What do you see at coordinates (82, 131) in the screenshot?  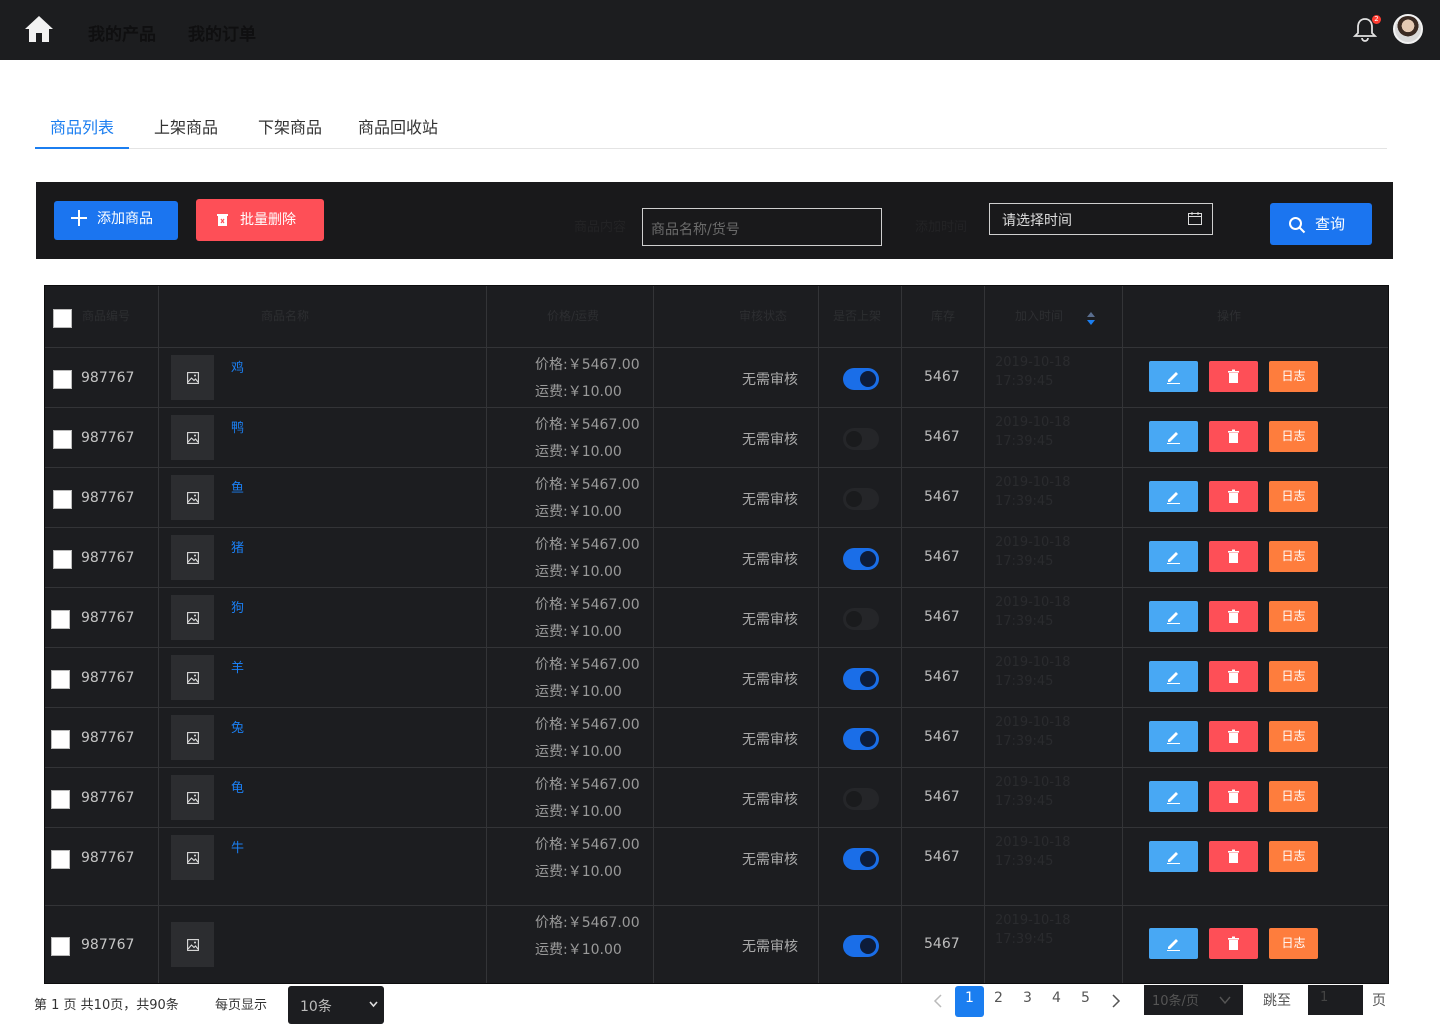 I see `tab-product-list: 商品列表` at bounding box center [82, 131].